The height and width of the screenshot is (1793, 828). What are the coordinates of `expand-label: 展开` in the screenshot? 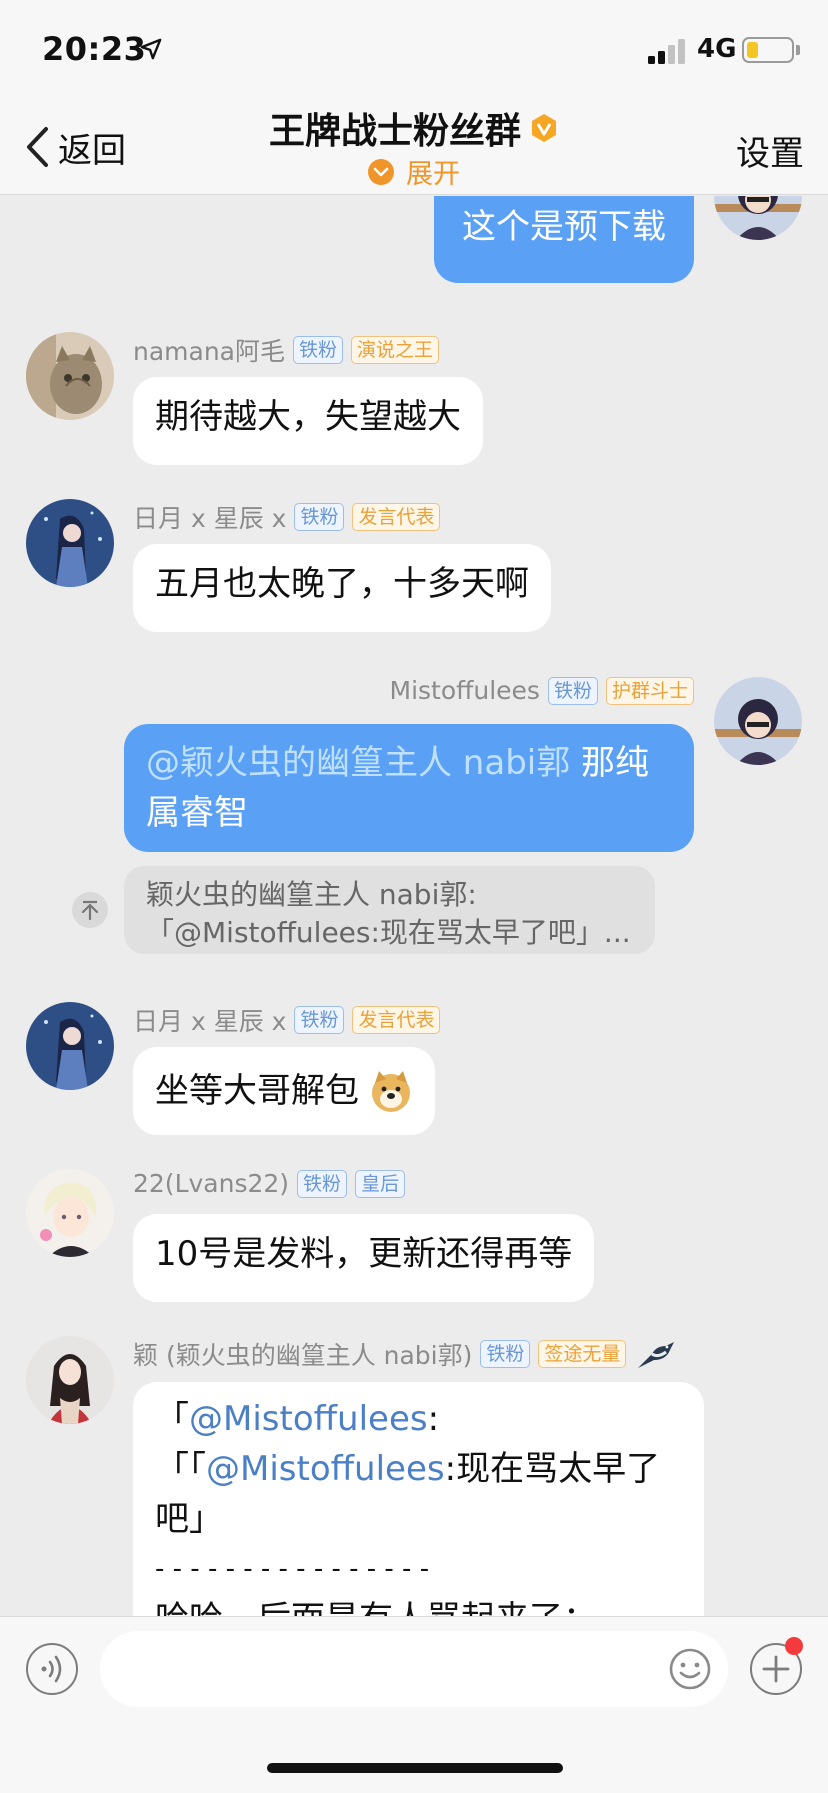 It's located at (433, 174).